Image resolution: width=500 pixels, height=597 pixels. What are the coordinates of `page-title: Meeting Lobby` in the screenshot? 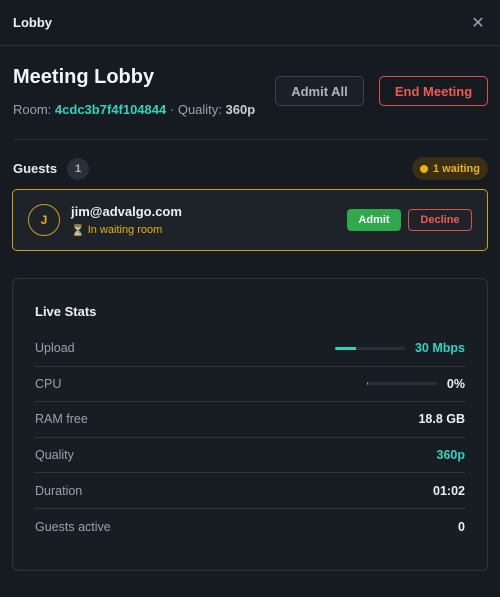 It's located at (84, 77).